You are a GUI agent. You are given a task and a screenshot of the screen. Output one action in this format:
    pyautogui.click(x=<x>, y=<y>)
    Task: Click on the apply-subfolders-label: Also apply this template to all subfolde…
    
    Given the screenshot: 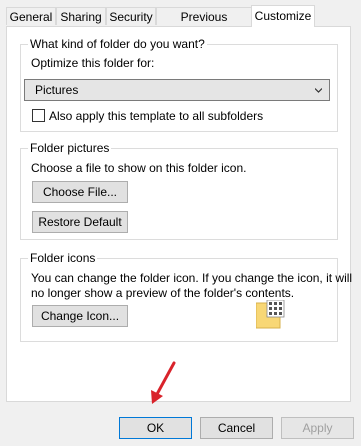 What is the action you would take?
    pyautogui.click(x=156, y=116)
    